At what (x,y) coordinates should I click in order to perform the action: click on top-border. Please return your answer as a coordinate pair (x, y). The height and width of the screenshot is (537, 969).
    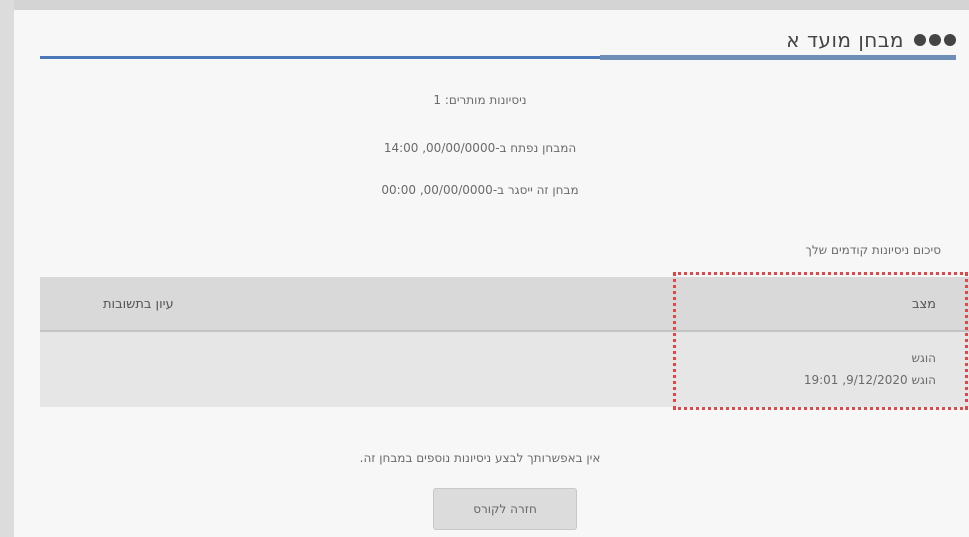
    Looking at the image, I should click on (484, 5).